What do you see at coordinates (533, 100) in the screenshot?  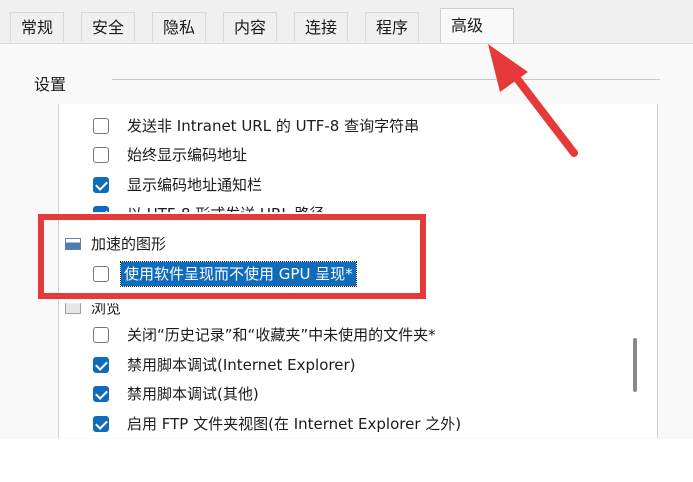 I see `annotation-arrow-icon` at bounding box center [533, 100].